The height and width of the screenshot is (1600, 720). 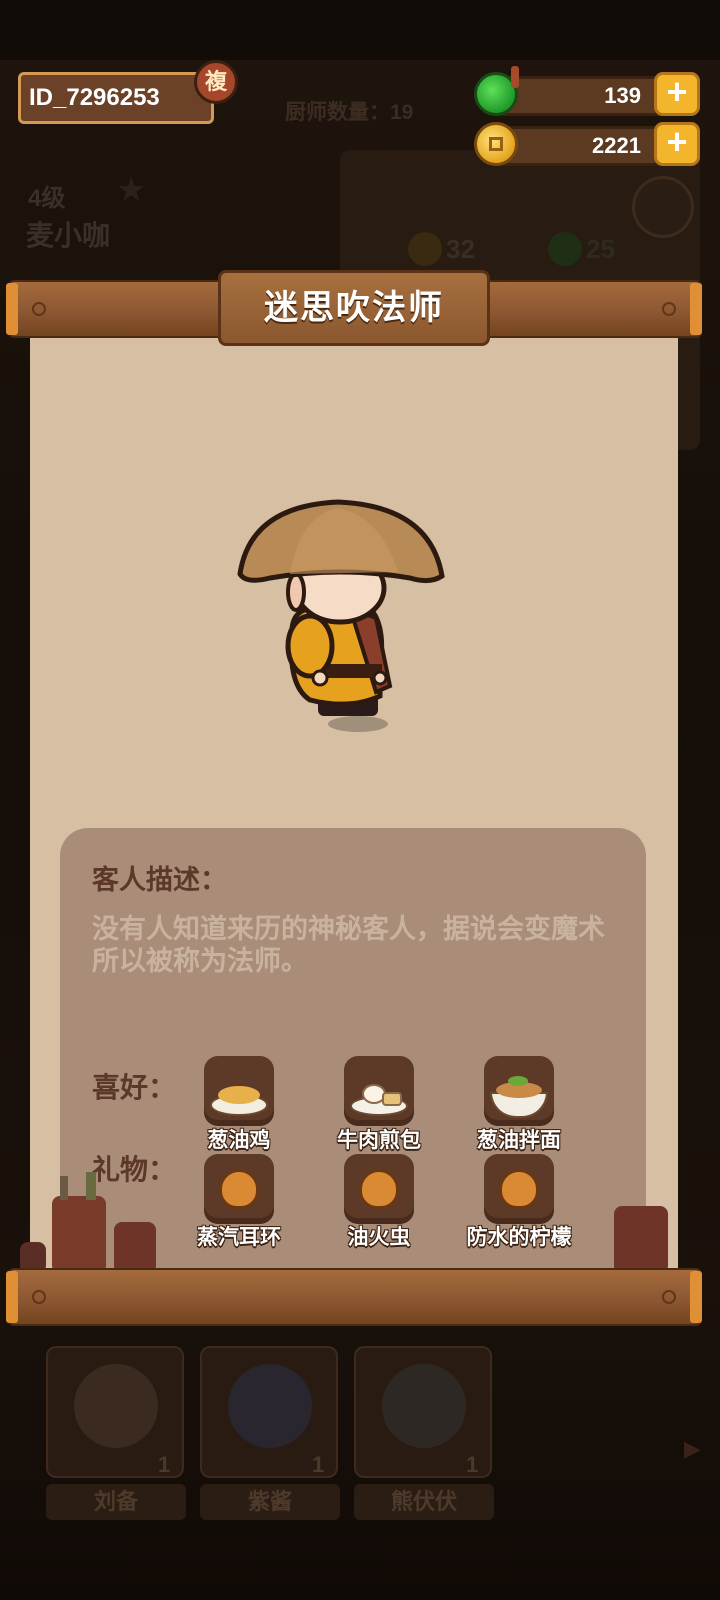 I want to click on chef-name: 紫酱, so click(x=270, y=1502).